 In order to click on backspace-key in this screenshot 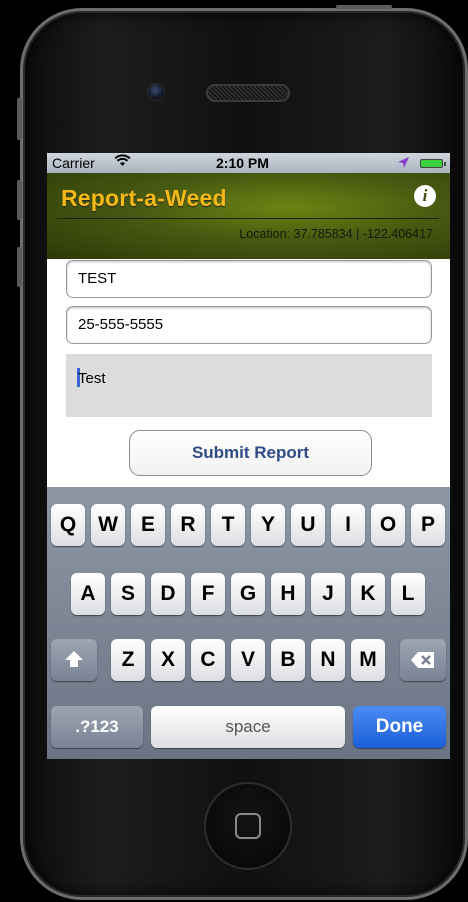, I will do `click(423, 660)`.